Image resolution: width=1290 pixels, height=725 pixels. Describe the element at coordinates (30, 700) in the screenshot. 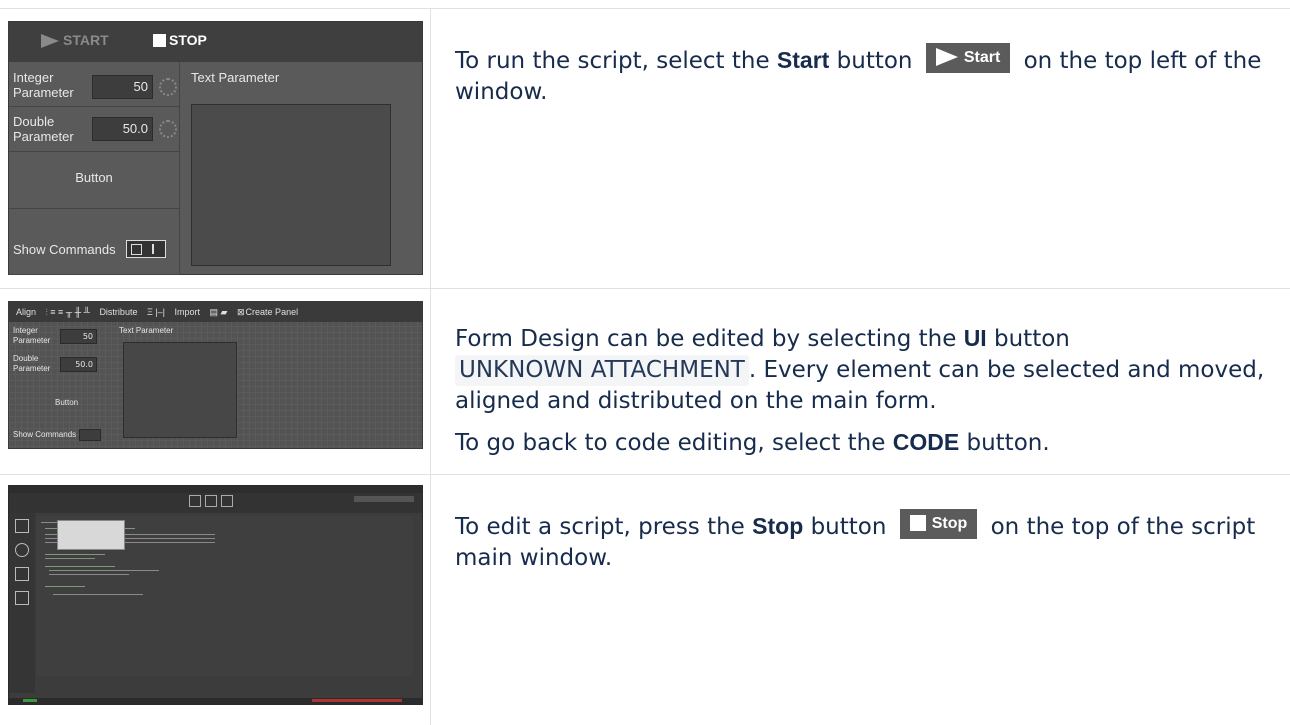

I see `status-indicator` at that location.